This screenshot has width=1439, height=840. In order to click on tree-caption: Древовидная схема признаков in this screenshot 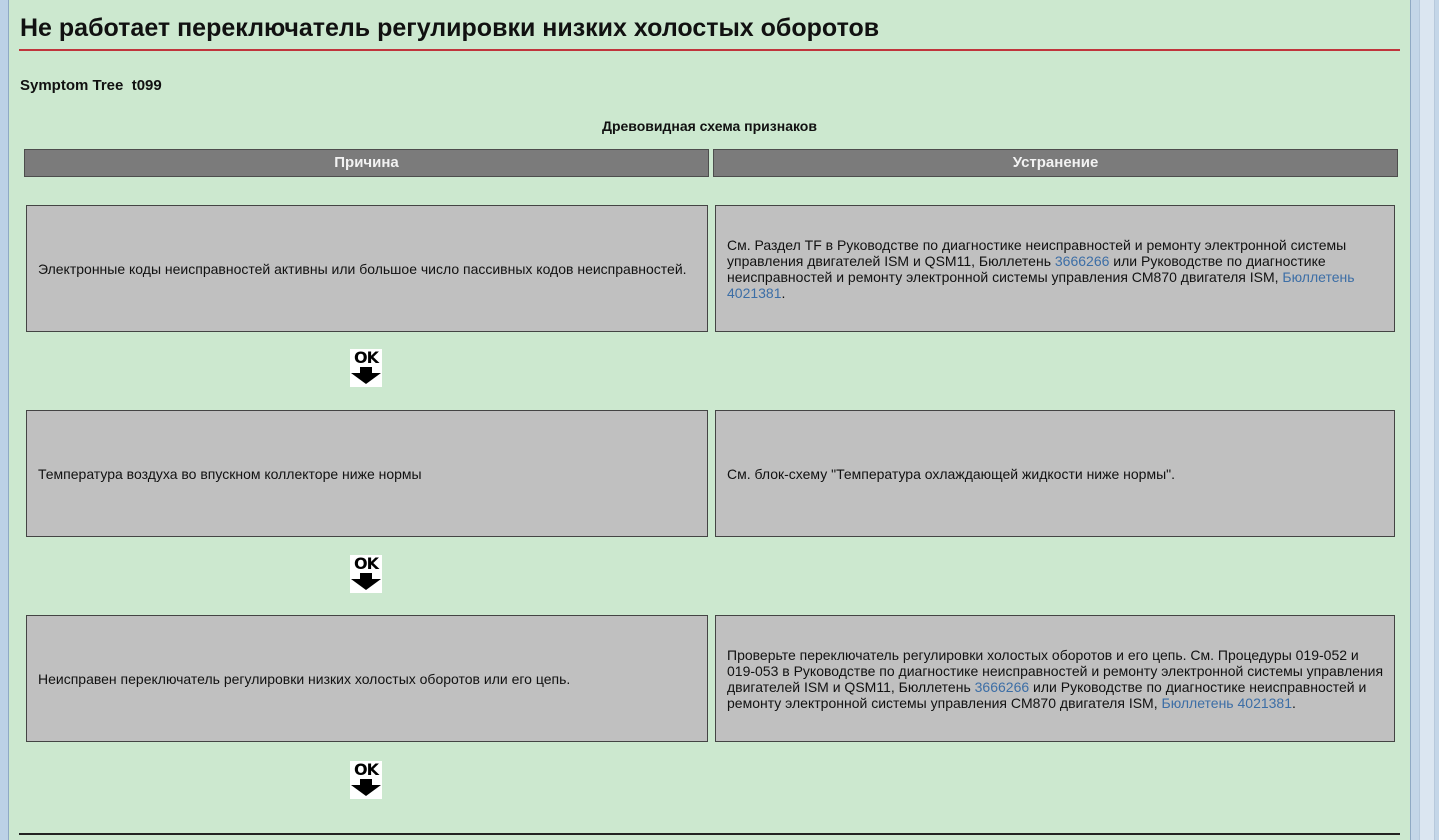, I will do `click(709, 126)`.